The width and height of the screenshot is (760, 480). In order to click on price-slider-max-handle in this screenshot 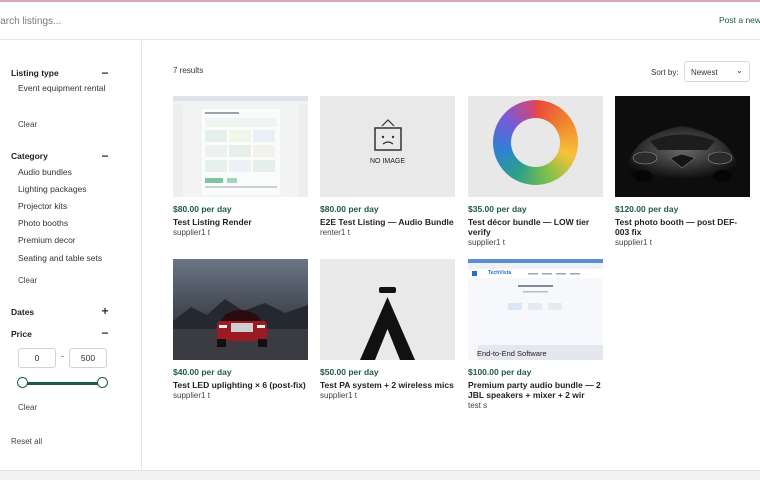, I will do `click(102, 382)`.